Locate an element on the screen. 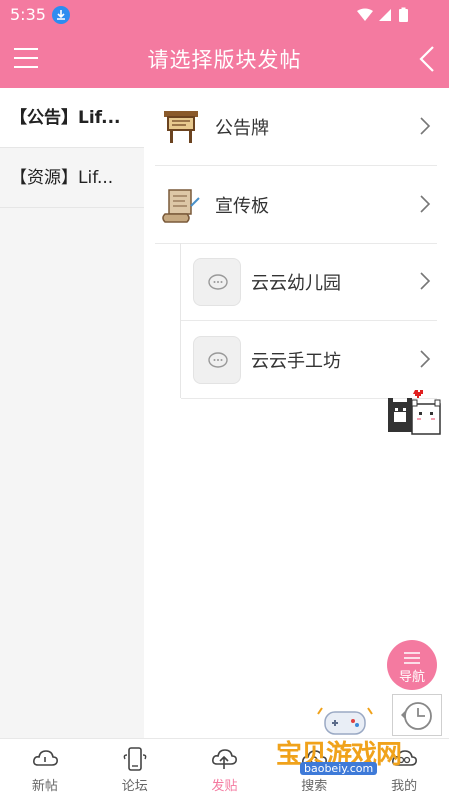  cloud-upload-icon is located at coordinates (225, 759).